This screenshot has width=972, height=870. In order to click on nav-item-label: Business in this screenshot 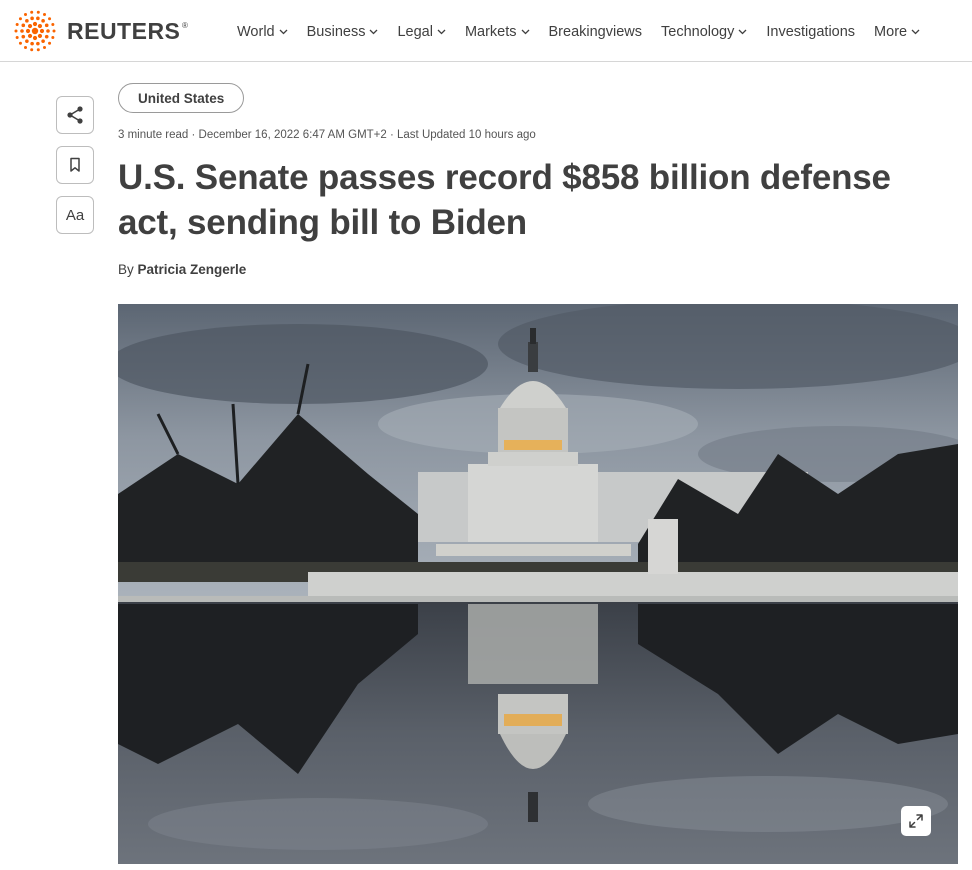, I will do `click(336, 32)`.